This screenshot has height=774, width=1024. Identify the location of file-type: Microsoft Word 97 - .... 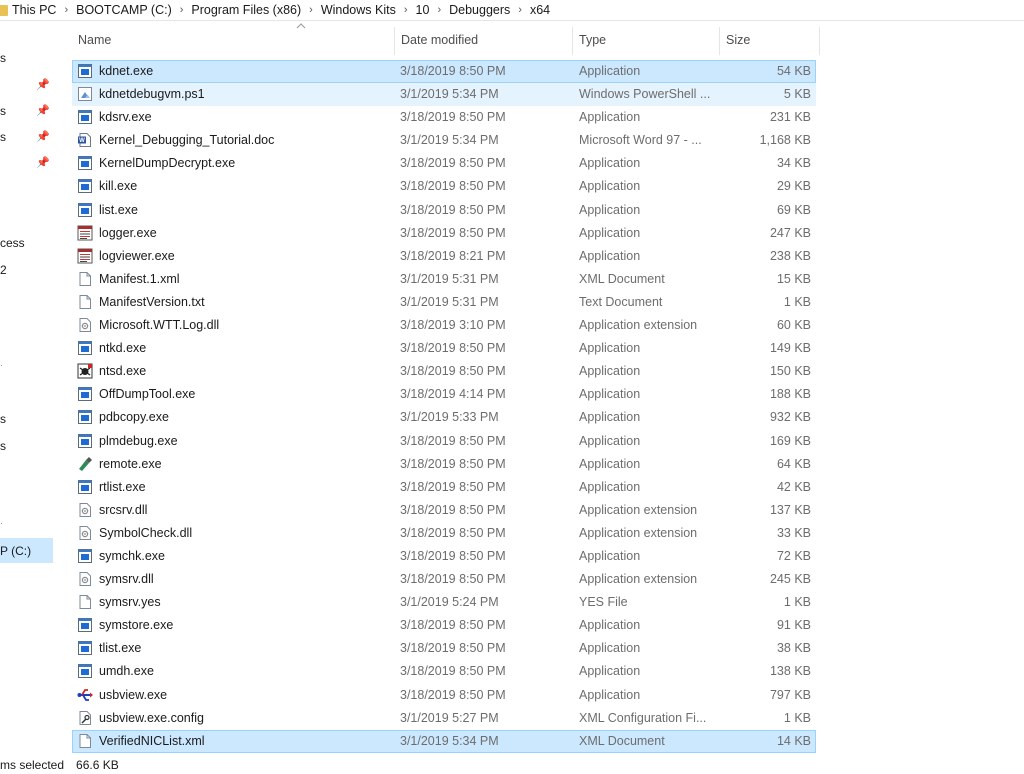
(640, 140).